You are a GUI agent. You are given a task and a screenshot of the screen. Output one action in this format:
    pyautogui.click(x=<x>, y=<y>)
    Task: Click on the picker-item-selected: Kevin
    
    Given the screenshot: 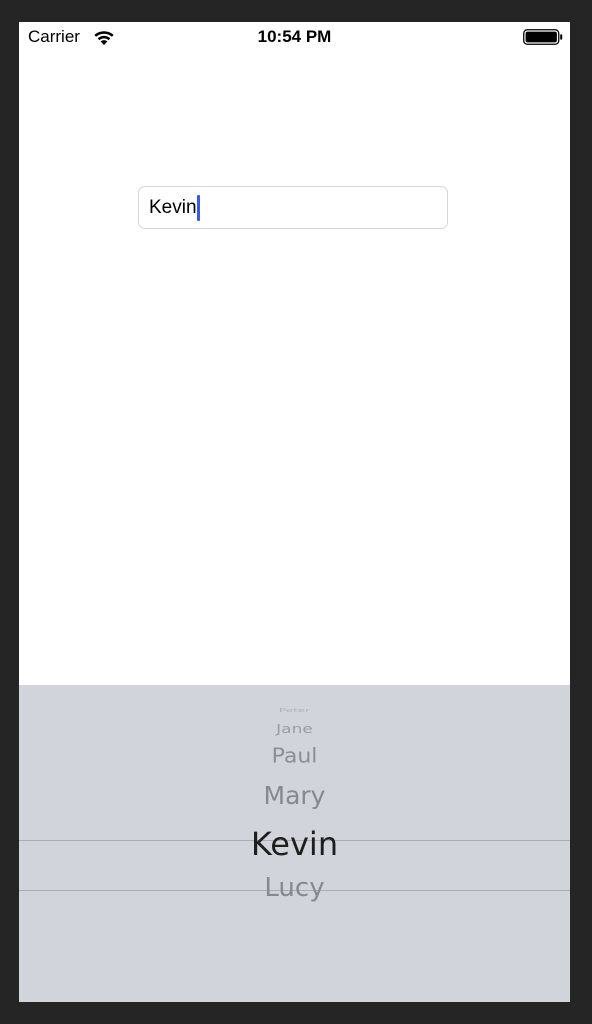 What is the action you would take?
    pyautogui.click(x=294, y=844)
    